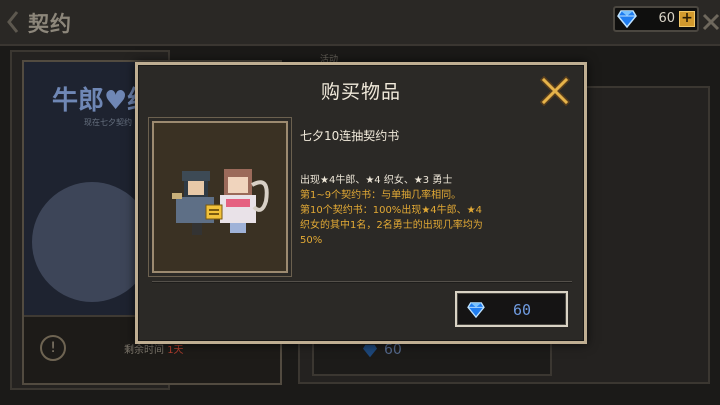  What do you see at coordinates (360, 92) in the screenshot?
I see `dialog-title: 购买物品` at bounding box center [360, 92].